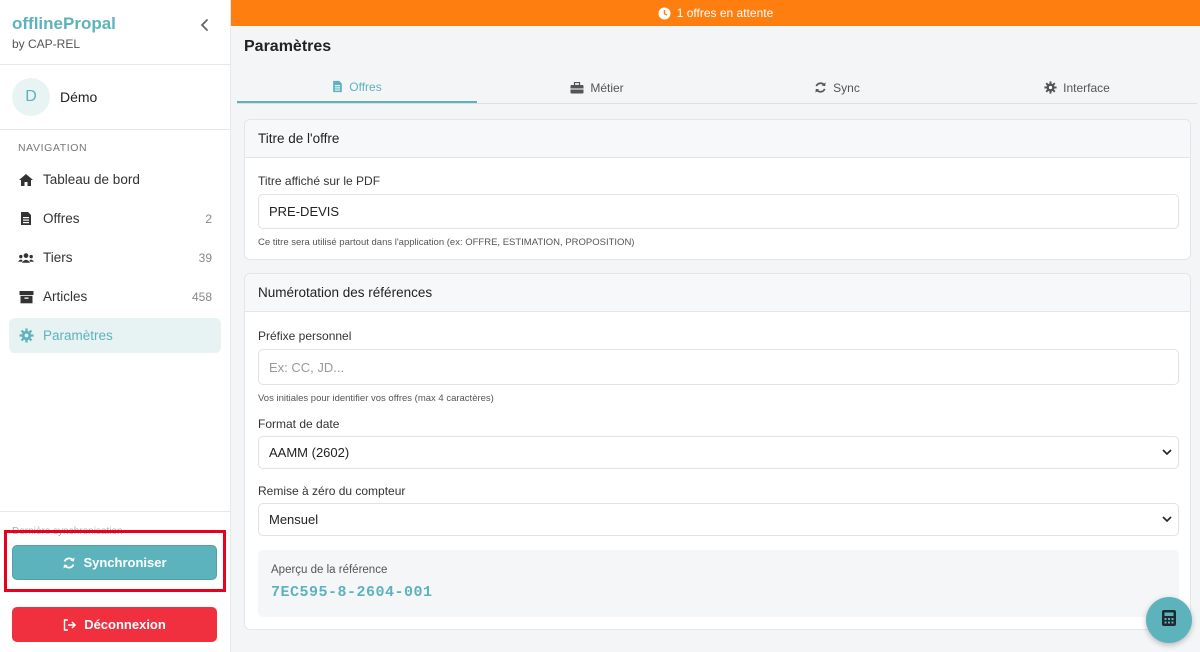 The width and height of the screenshot is (1200, 652). I want to click on counter-reset-select: Mensuel, so click(718, 519).